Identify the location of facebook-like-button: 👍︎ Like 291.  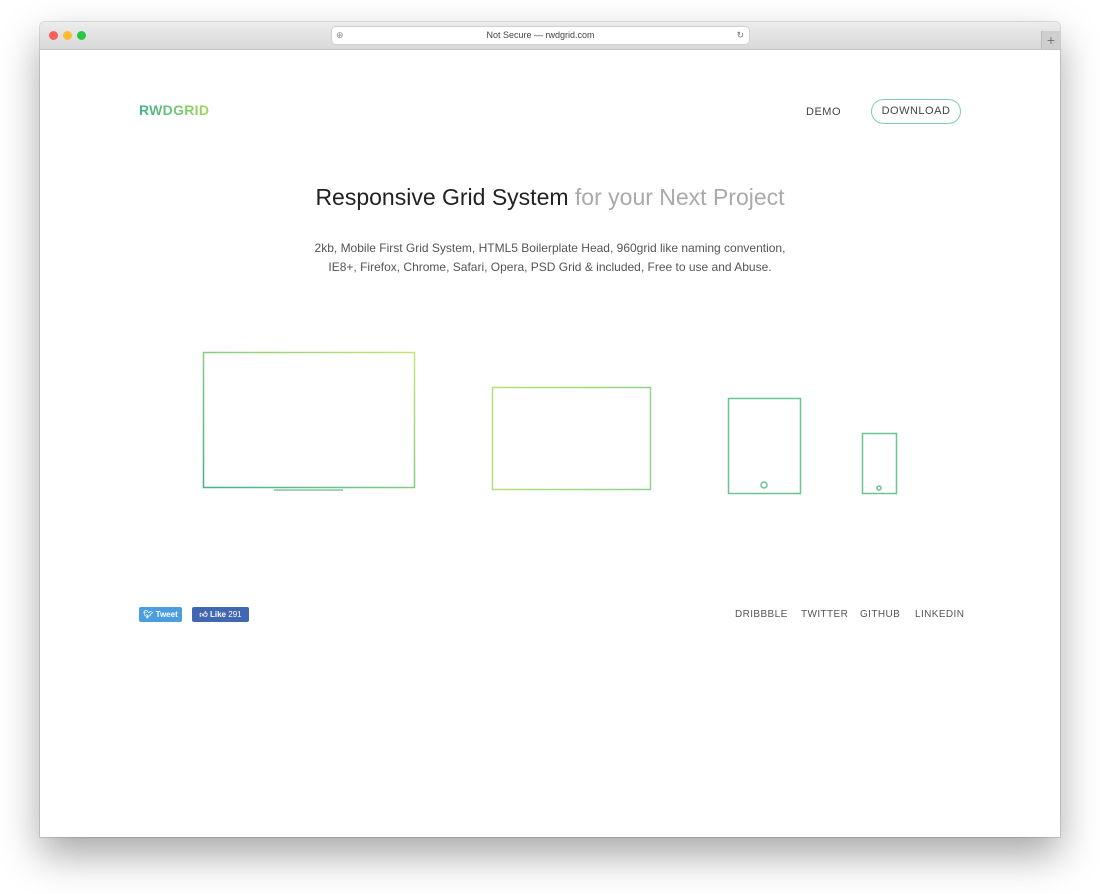
(220, 614).